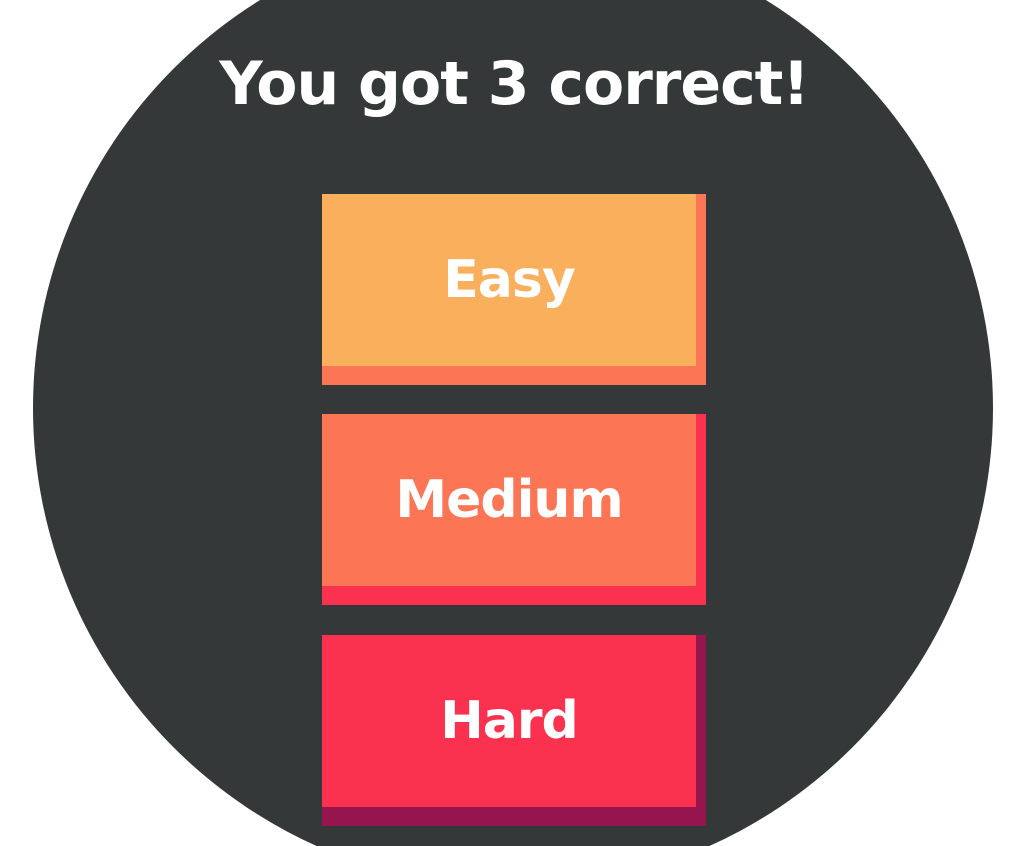 The height and width of the screenshot is (846, 1028). Describe the element at coordinates (514, 84) in the screenshot. I see `result-title: You got 3 correct!` at that location.